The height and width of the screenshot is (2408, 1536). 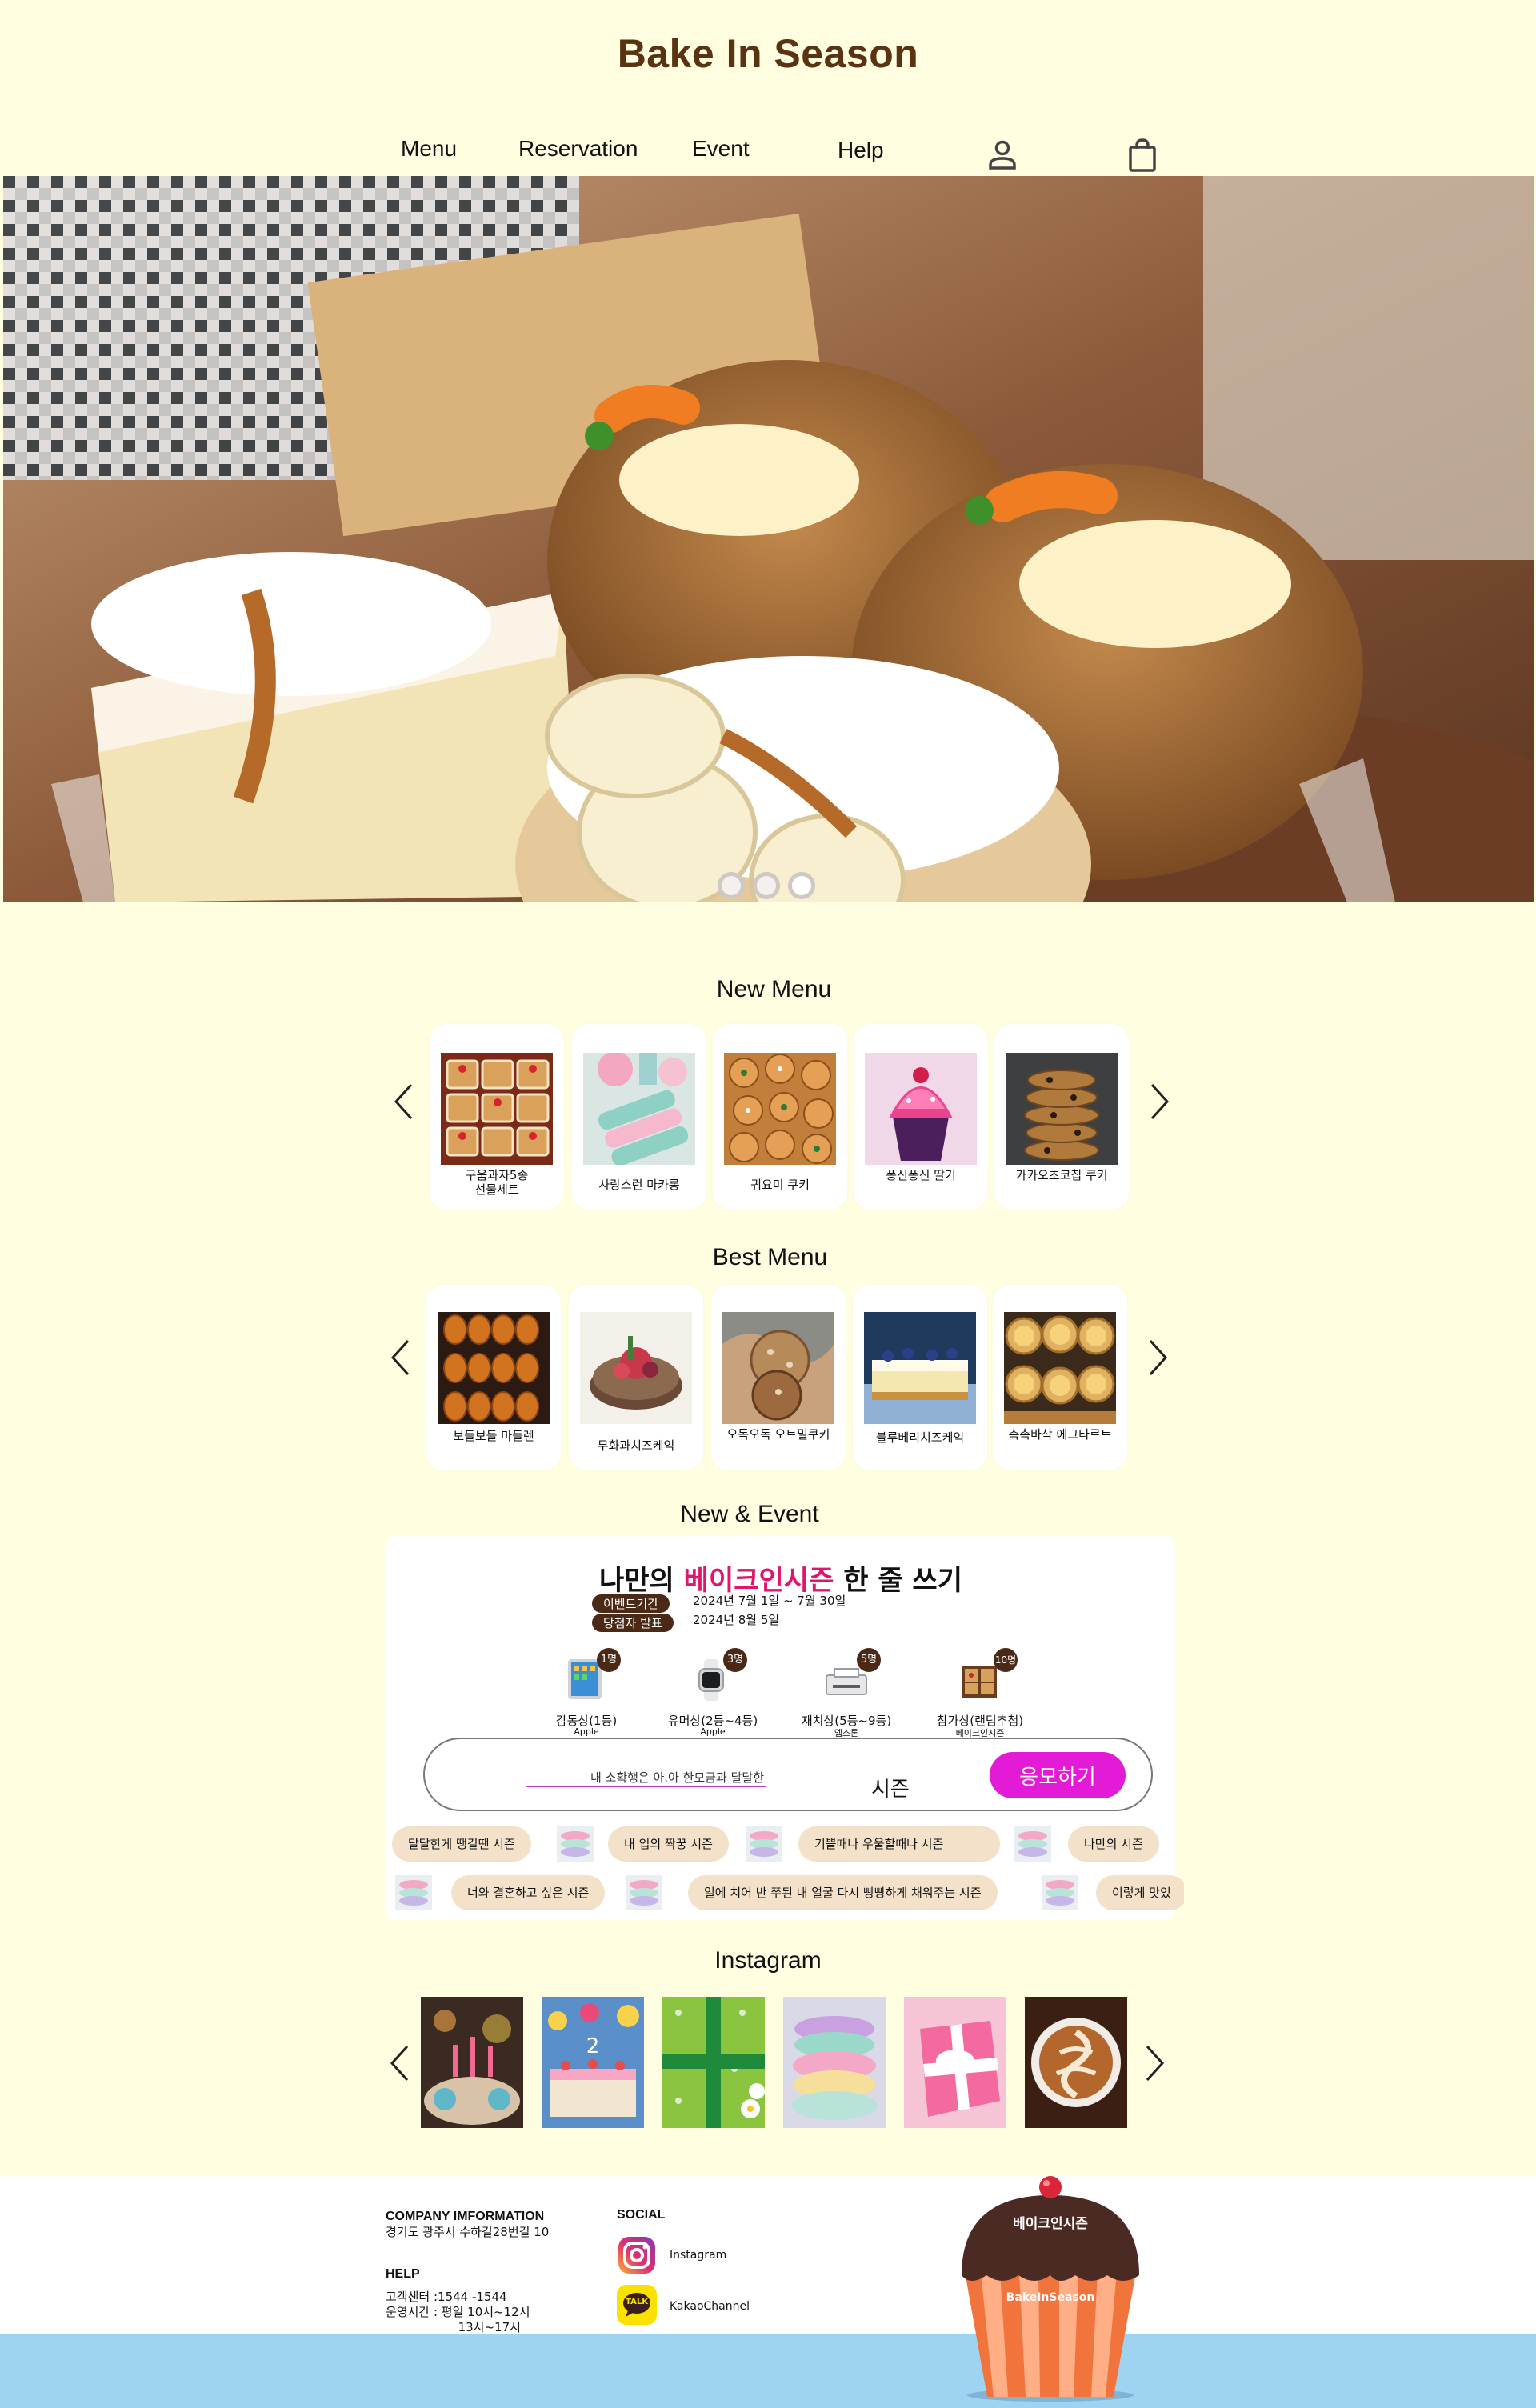 I want to click on nav-event: Event, so click(x=721, y=149).